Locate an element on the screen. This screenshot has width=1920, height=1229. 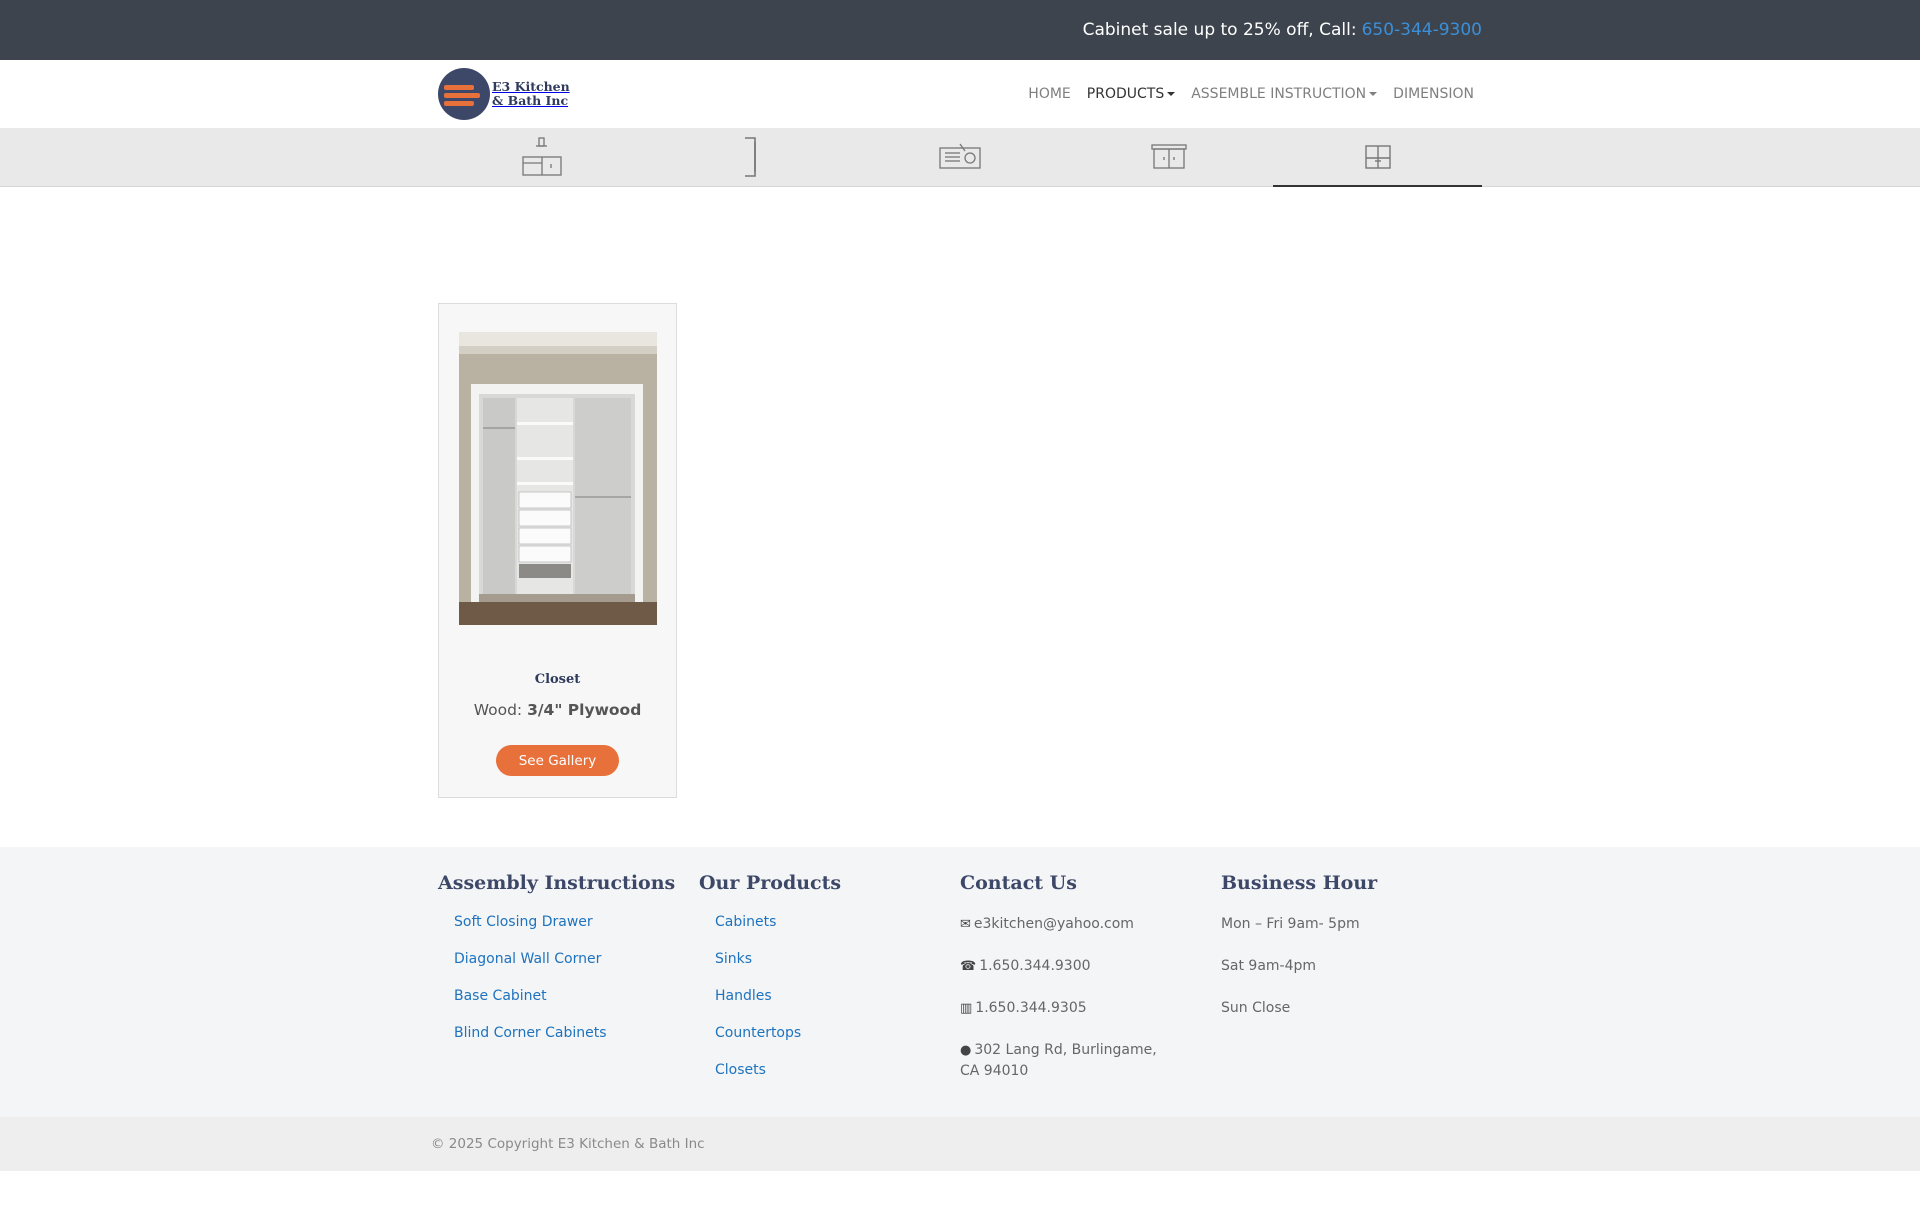
contact-fax: ▥ 1.650.344.9305 is located at coordinates (1066, 1008).